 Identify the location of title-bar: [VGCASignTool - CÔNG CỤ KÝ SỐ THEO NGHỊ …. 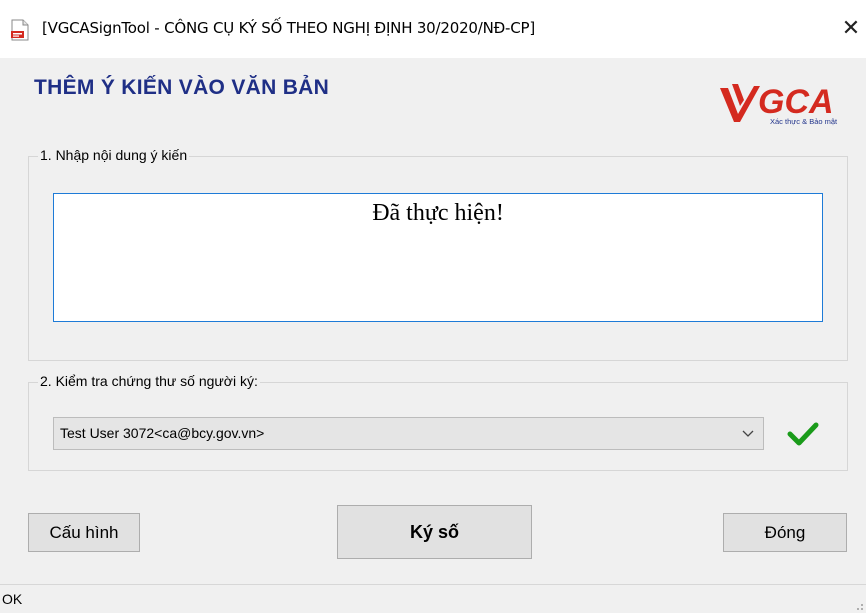
(433, 29).